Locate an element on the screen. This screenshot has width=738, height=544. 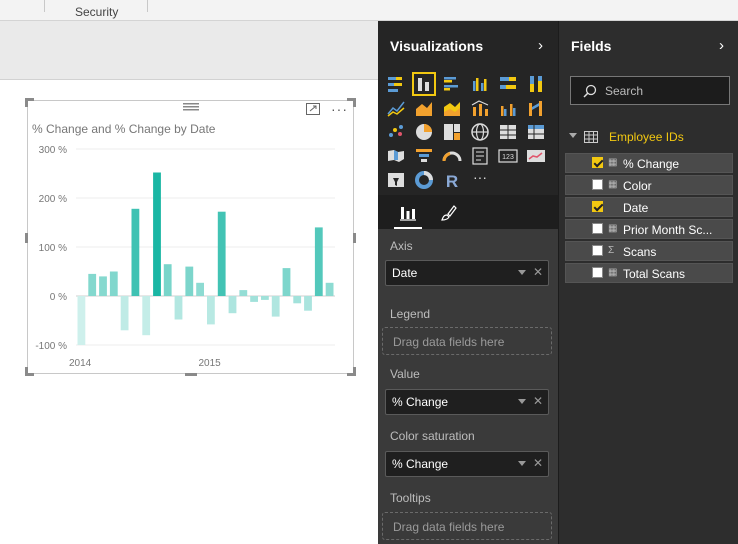
clustered-column-chart-icon is located at coordinates (480, 84).